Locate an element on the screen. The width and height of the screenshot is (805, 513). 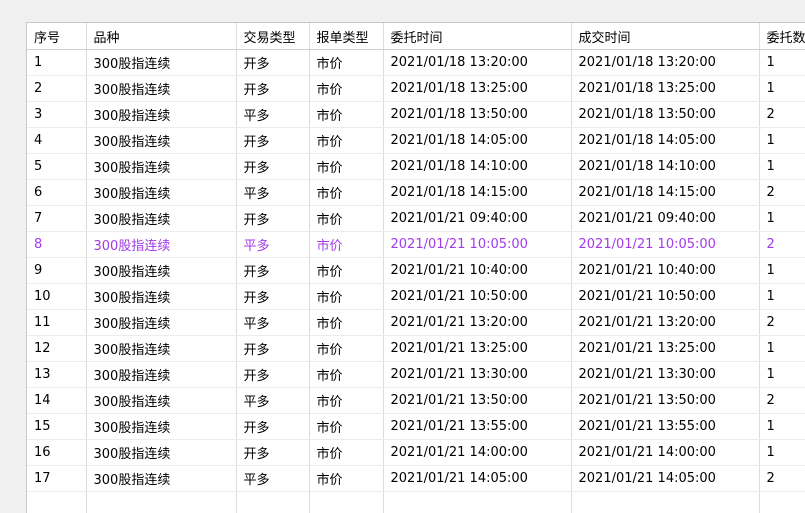
cell-index: 16 is located at coordinates (56, 453).